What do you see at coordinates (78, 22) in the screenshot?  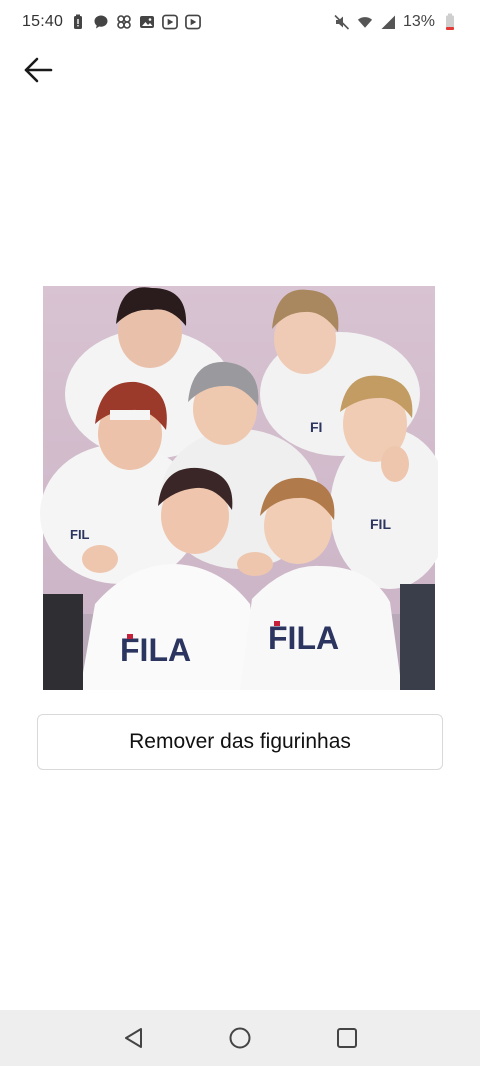 I see `battery-alert-icon` at bounding box center [78, 22].